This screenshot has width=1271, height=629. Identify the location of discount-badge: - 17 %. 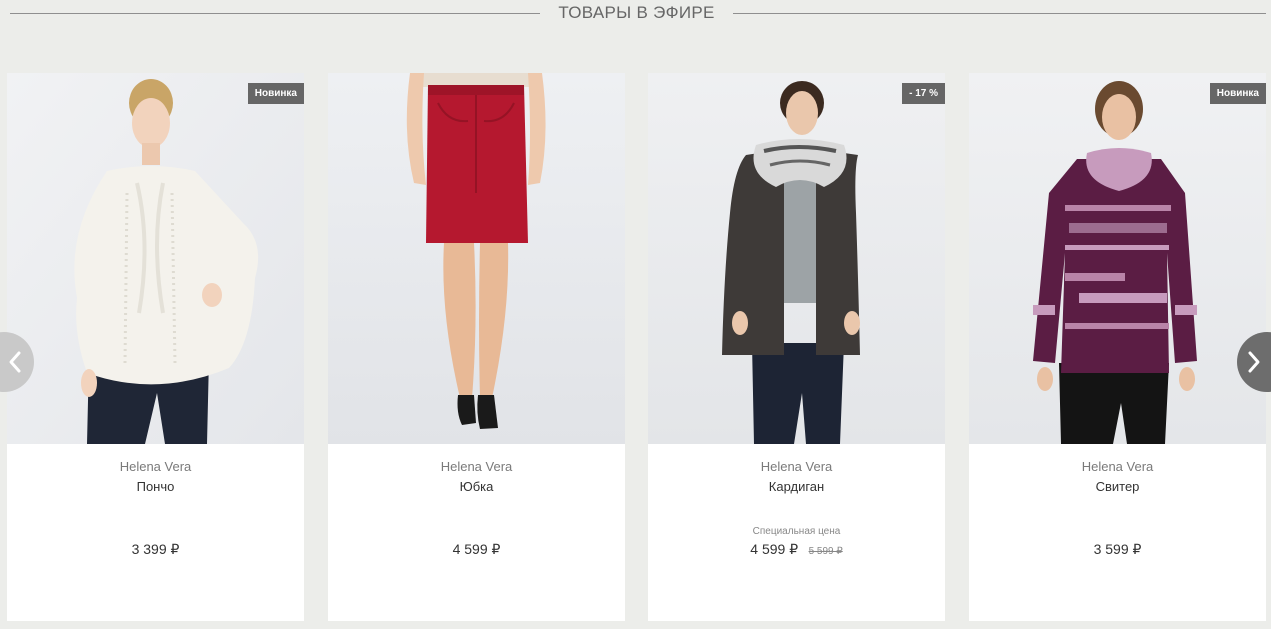
(923, 93).